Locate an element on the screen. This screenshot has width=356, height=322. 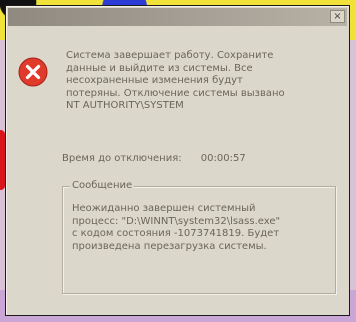
title-bar: × is located at coordinates (177, 17).